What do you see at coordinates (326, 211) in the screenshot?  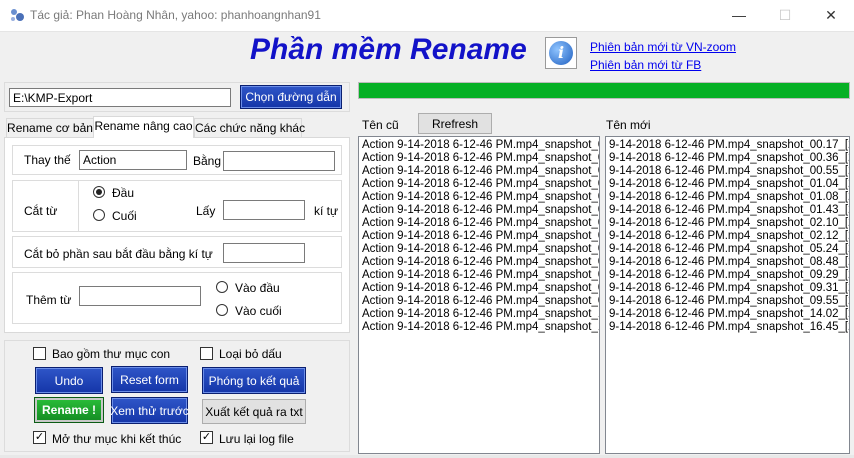 I see `cut-unit-label: kí tự` at bounding box center [326, 211].